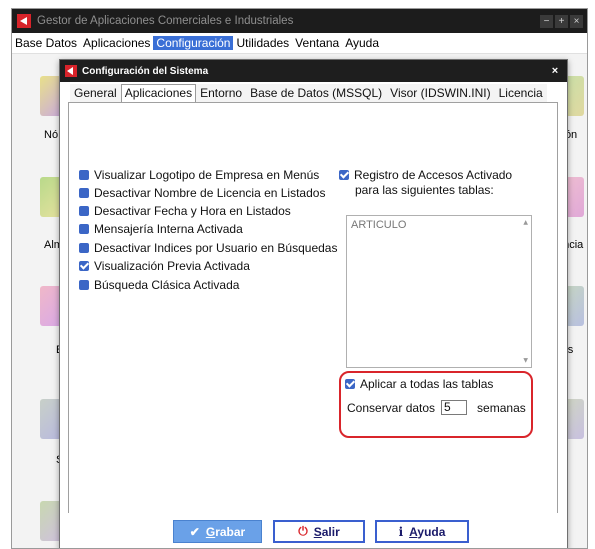  Describe the element at coordinates (501, 407) in the screenshot. I see `retention-unit: semanas` at that location.